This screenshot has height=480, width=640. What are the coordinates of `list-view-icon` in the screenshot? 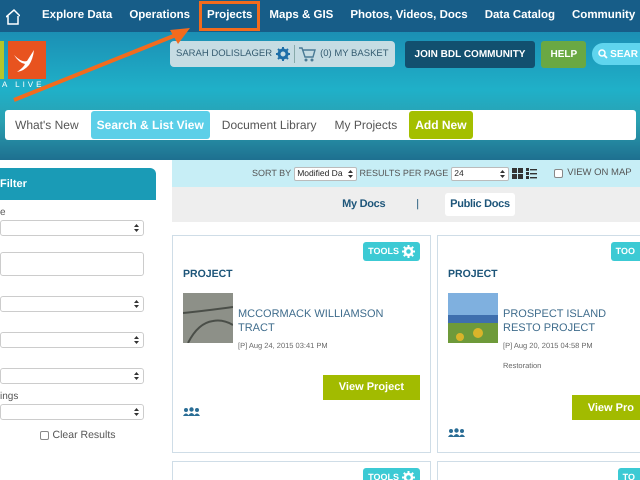 It's located at (532, 173).